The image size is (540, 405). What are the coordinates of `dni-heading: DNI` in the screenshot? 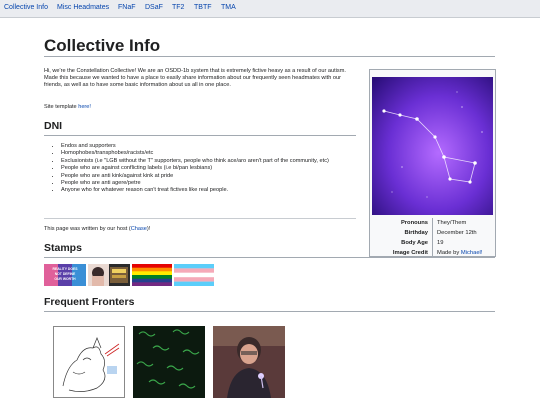 It's located at (53, 126).